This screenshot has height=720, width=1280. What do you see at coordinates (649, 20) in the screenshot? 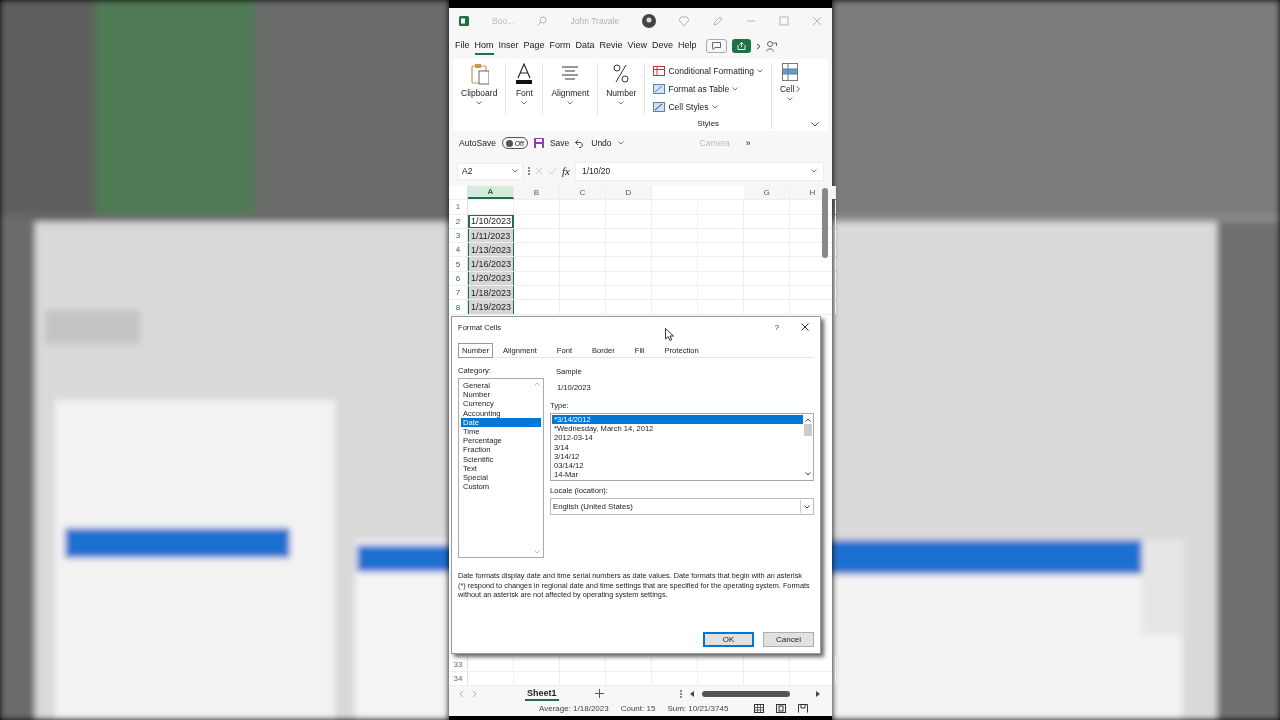
I see `avatar-icon` at bounding box center [649, 20].